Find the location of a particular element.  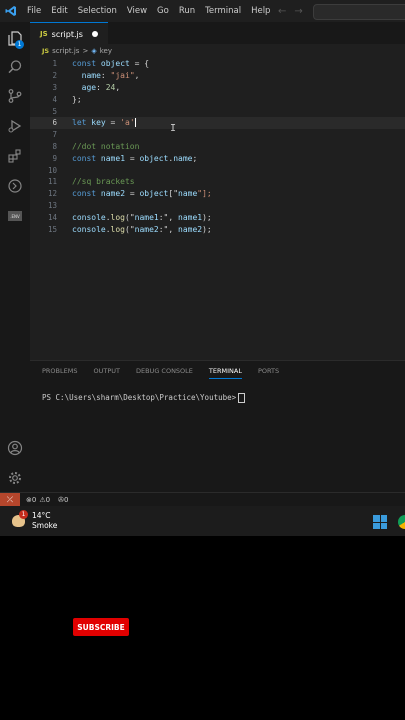

source-control-icon is located at coordinates (15, 96).